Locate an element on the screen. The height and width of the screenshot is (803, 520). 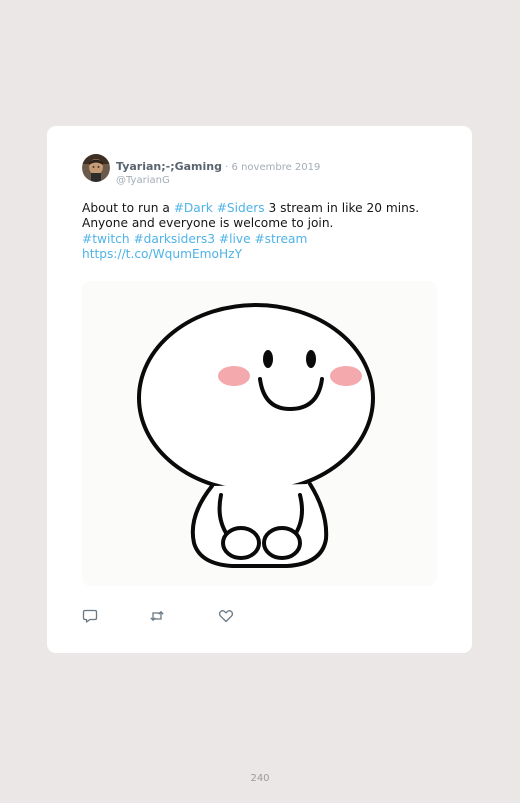
tweet-date: 6 novembre 2019 is located at coordinates (276, 167).